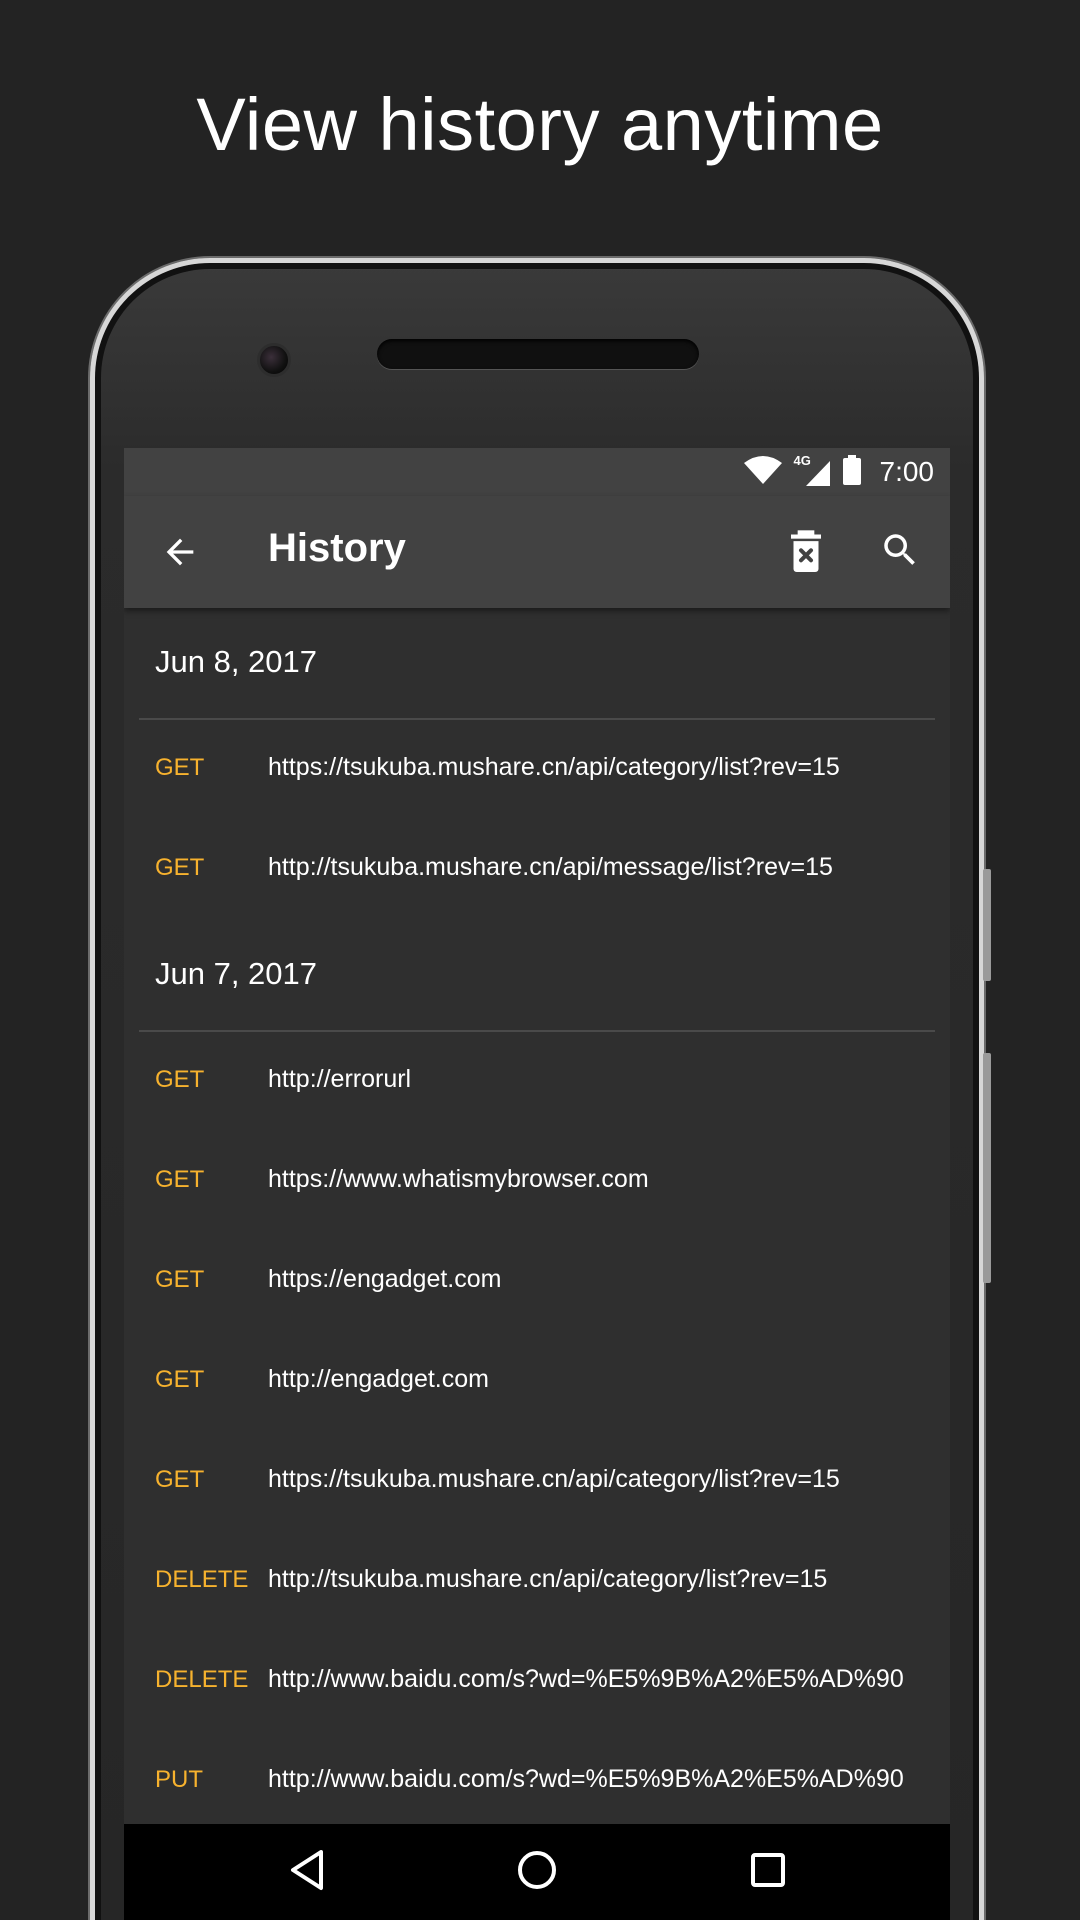  Describe the element at coordinates (538, 354) in the screenshot. I see `earpiece-speaker` at that location.